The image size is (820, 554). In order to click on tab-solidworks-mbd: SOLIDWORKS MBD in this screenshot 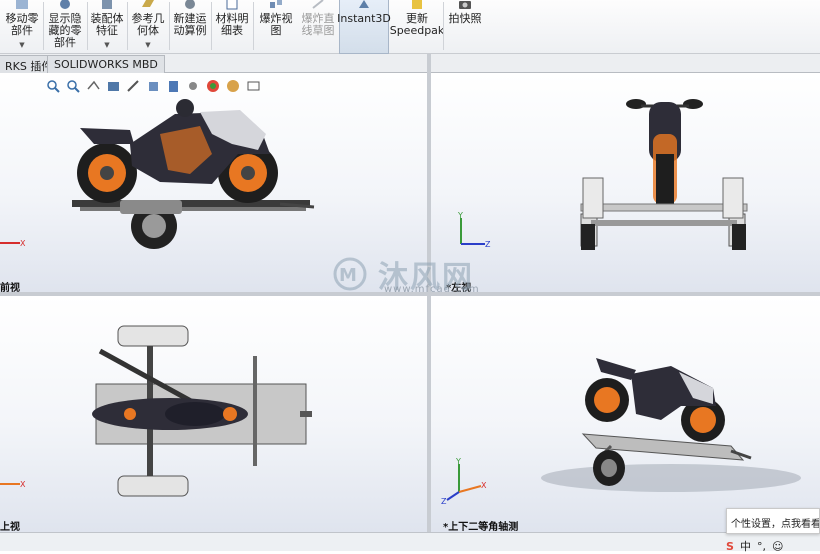, I will do `click(106, 64)`.